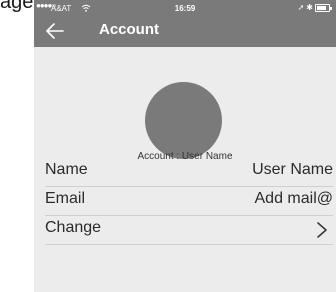  Describe the element at coordinates (65, 198) in the screenshot. I see `email-label: Email` at that location.